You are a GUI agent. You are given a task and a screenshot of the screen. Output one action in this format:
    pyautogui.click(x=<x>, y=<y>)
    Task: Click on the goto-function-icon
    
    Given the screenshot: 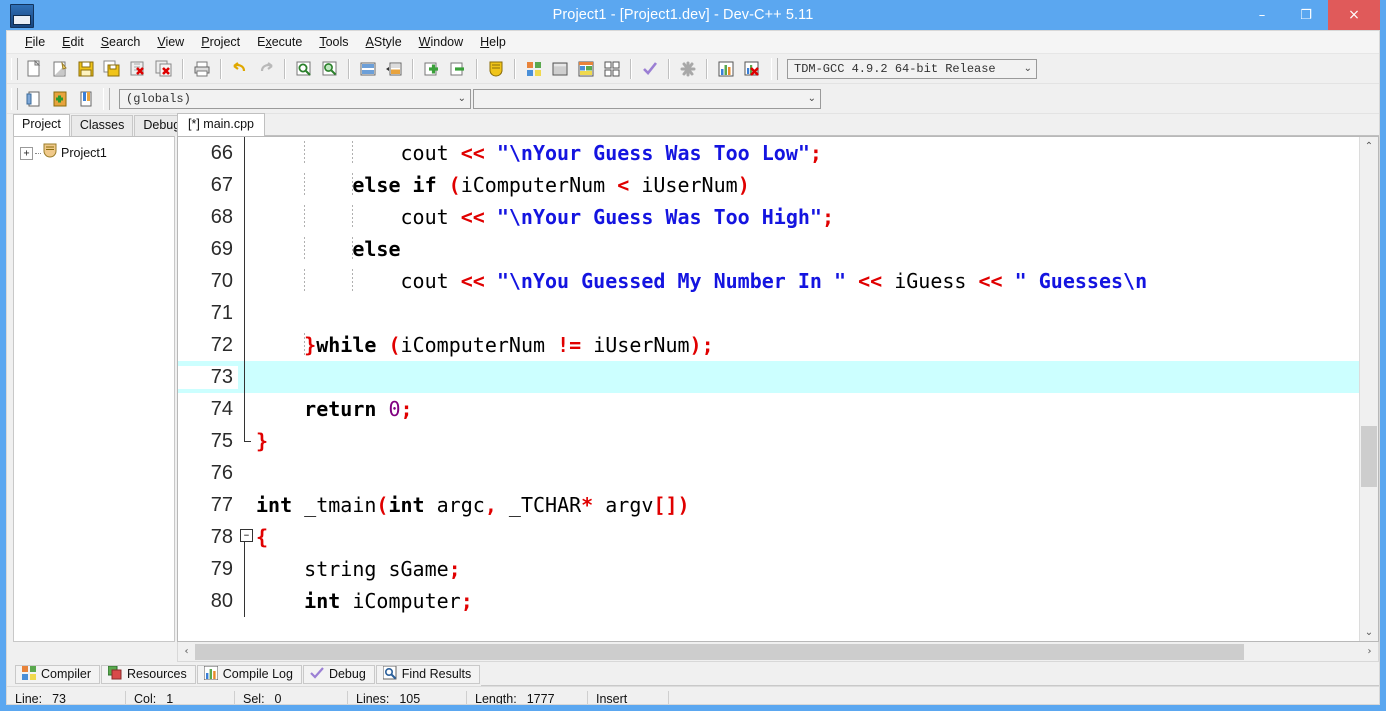 What is the action you would take?
    pyautogui.click(x=394, y=69)
    